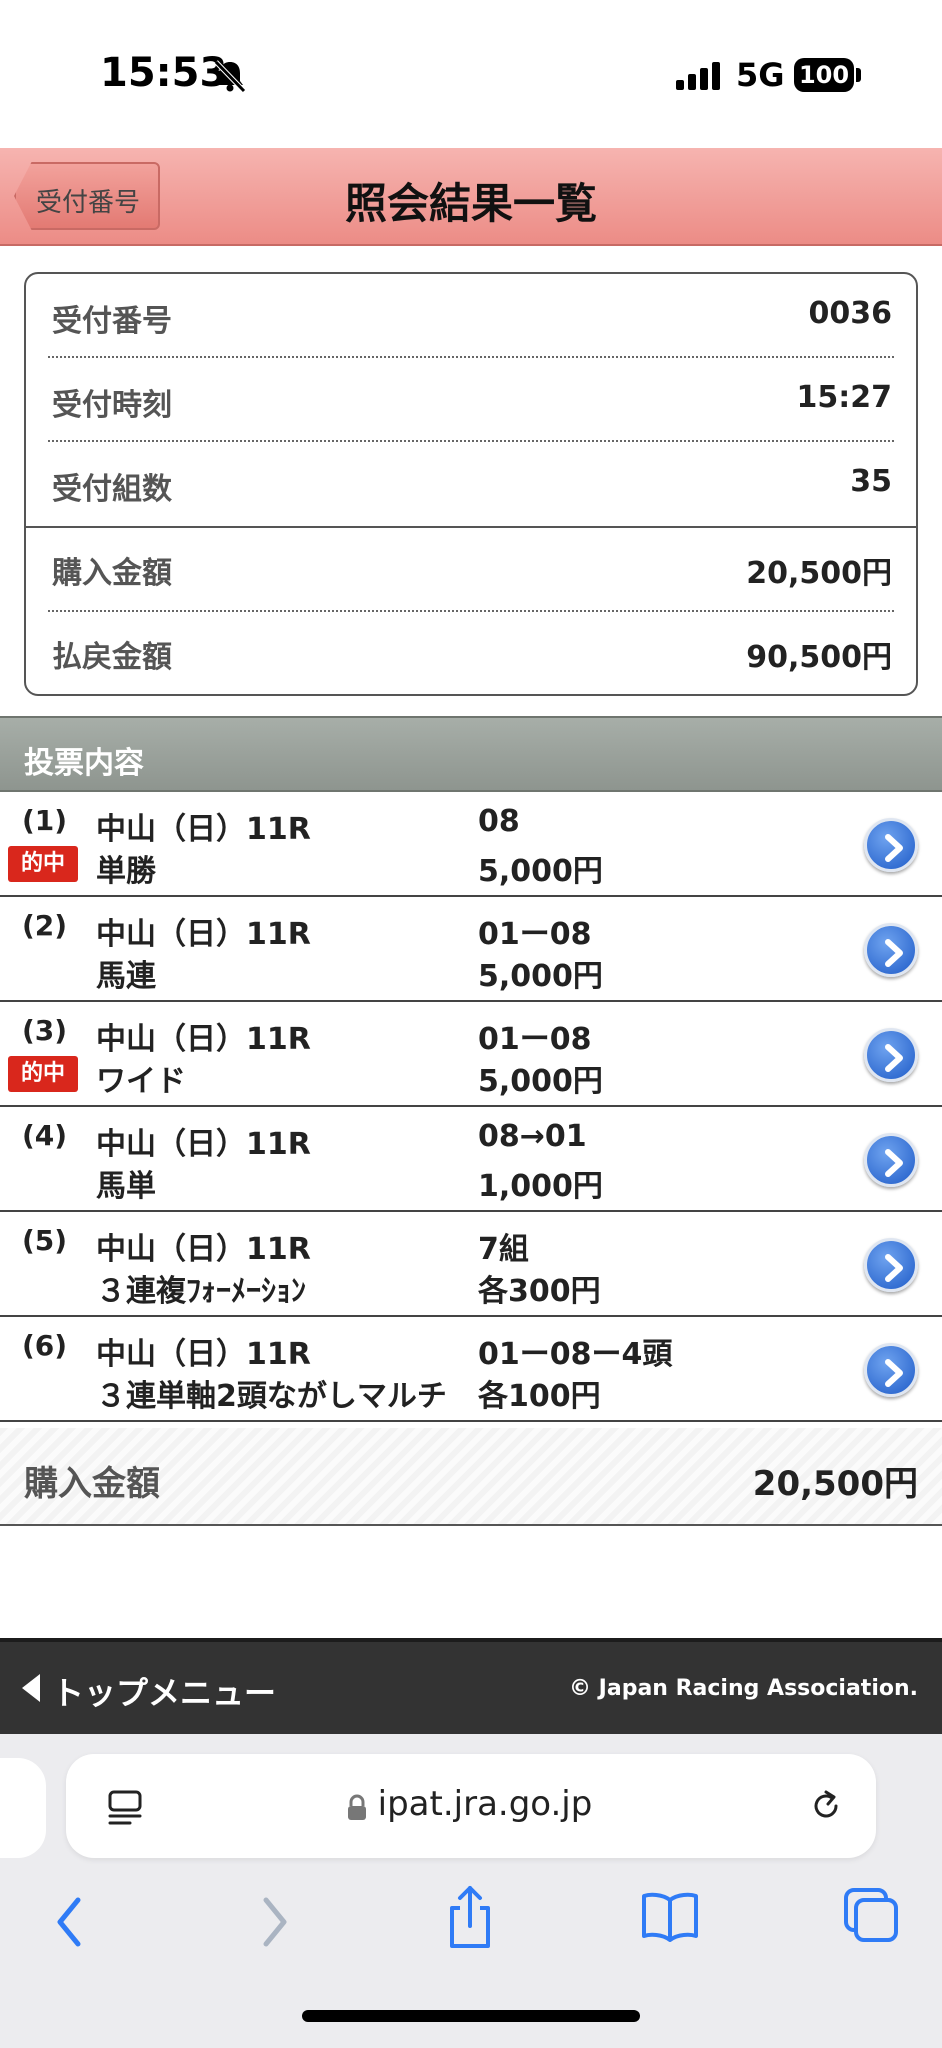 The height and width of the screenshot is (2048, 942). I want to click on battery-icon: 100, so click(824, 75).